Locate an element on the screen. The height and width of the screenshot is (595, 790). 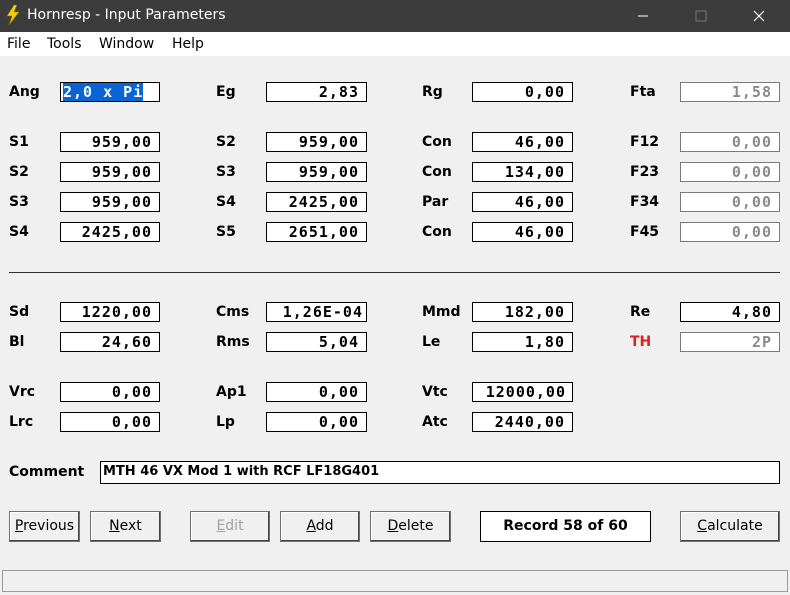
label-f34: F34 is located at coordinates (645, 202).